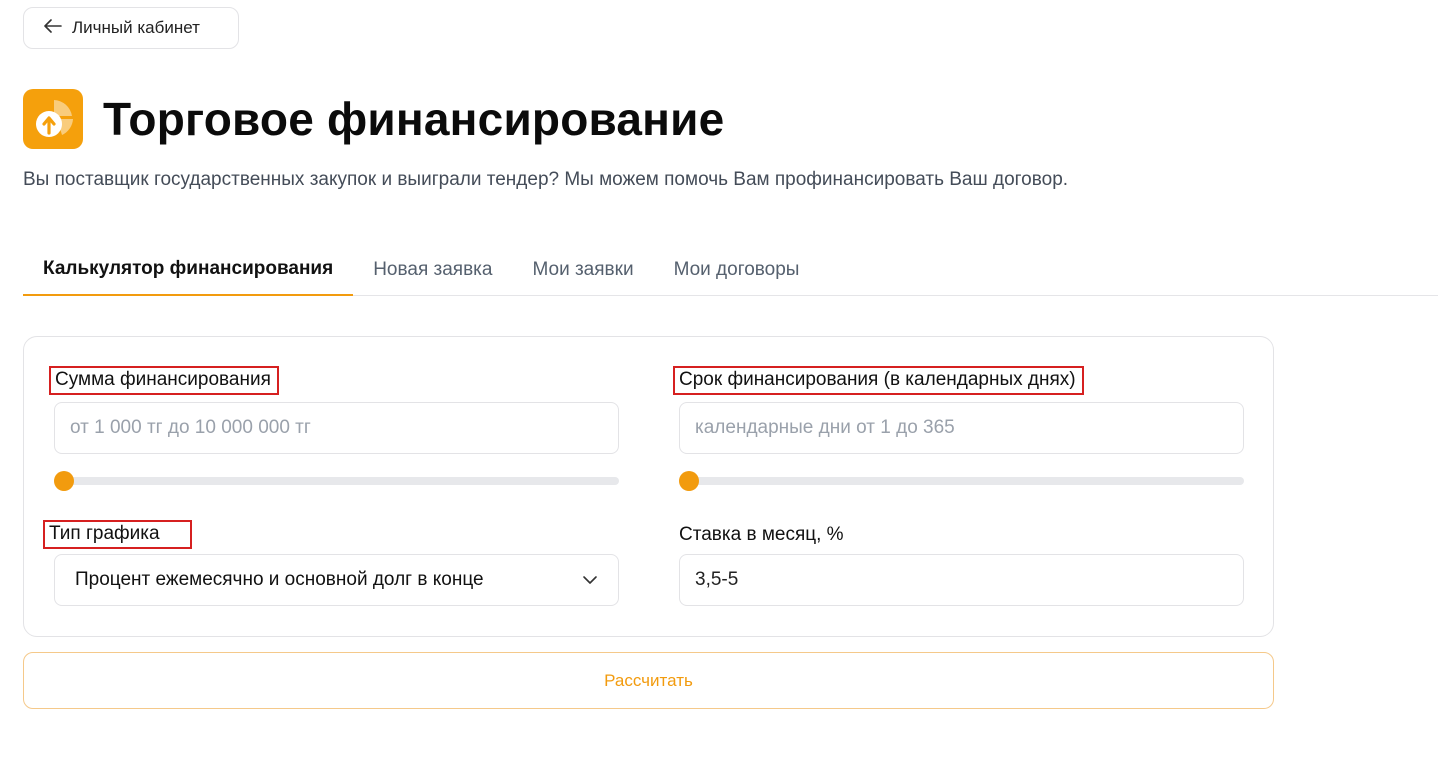 The image size is (1438, 758). I want to click on term-input, so click(961, 428).